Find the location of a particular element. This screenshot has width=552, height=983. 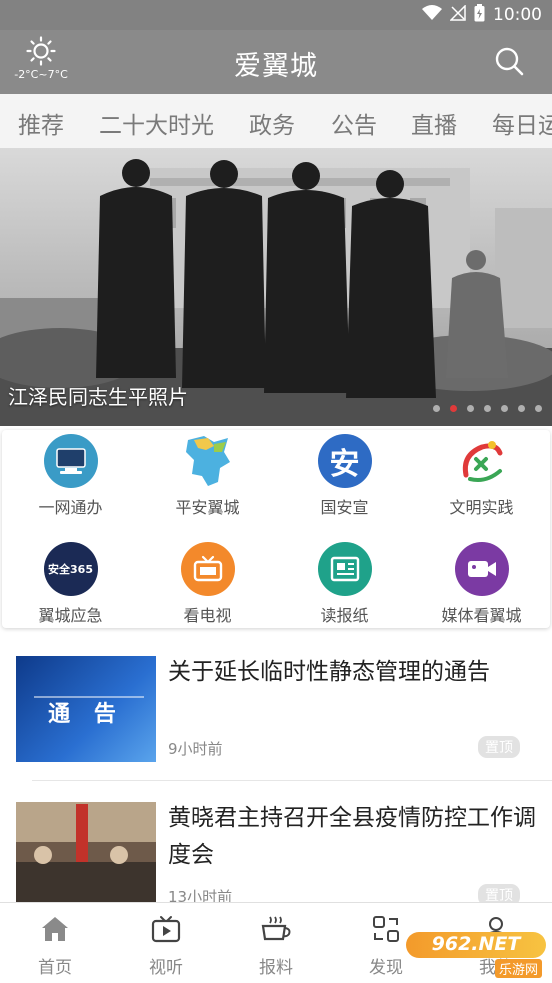

shortcut-label: 平安翼城 is located at coordinates (207, 507).